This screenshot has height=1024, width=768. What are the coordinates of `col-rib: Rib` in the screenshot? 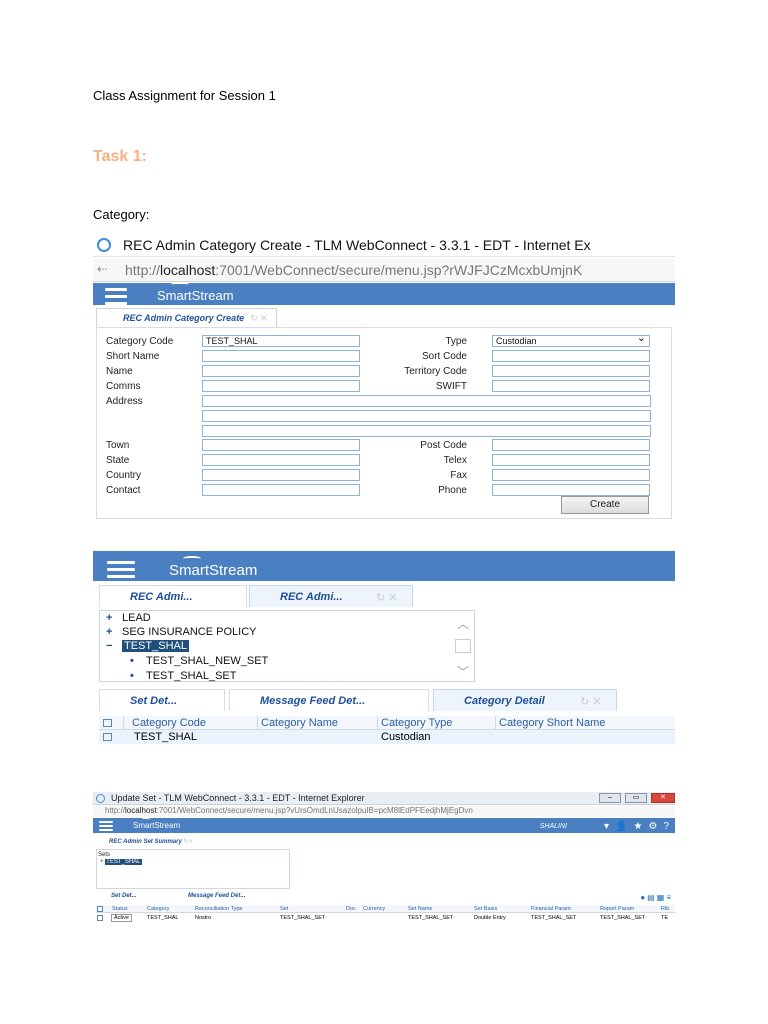 It's located at (665, 909).